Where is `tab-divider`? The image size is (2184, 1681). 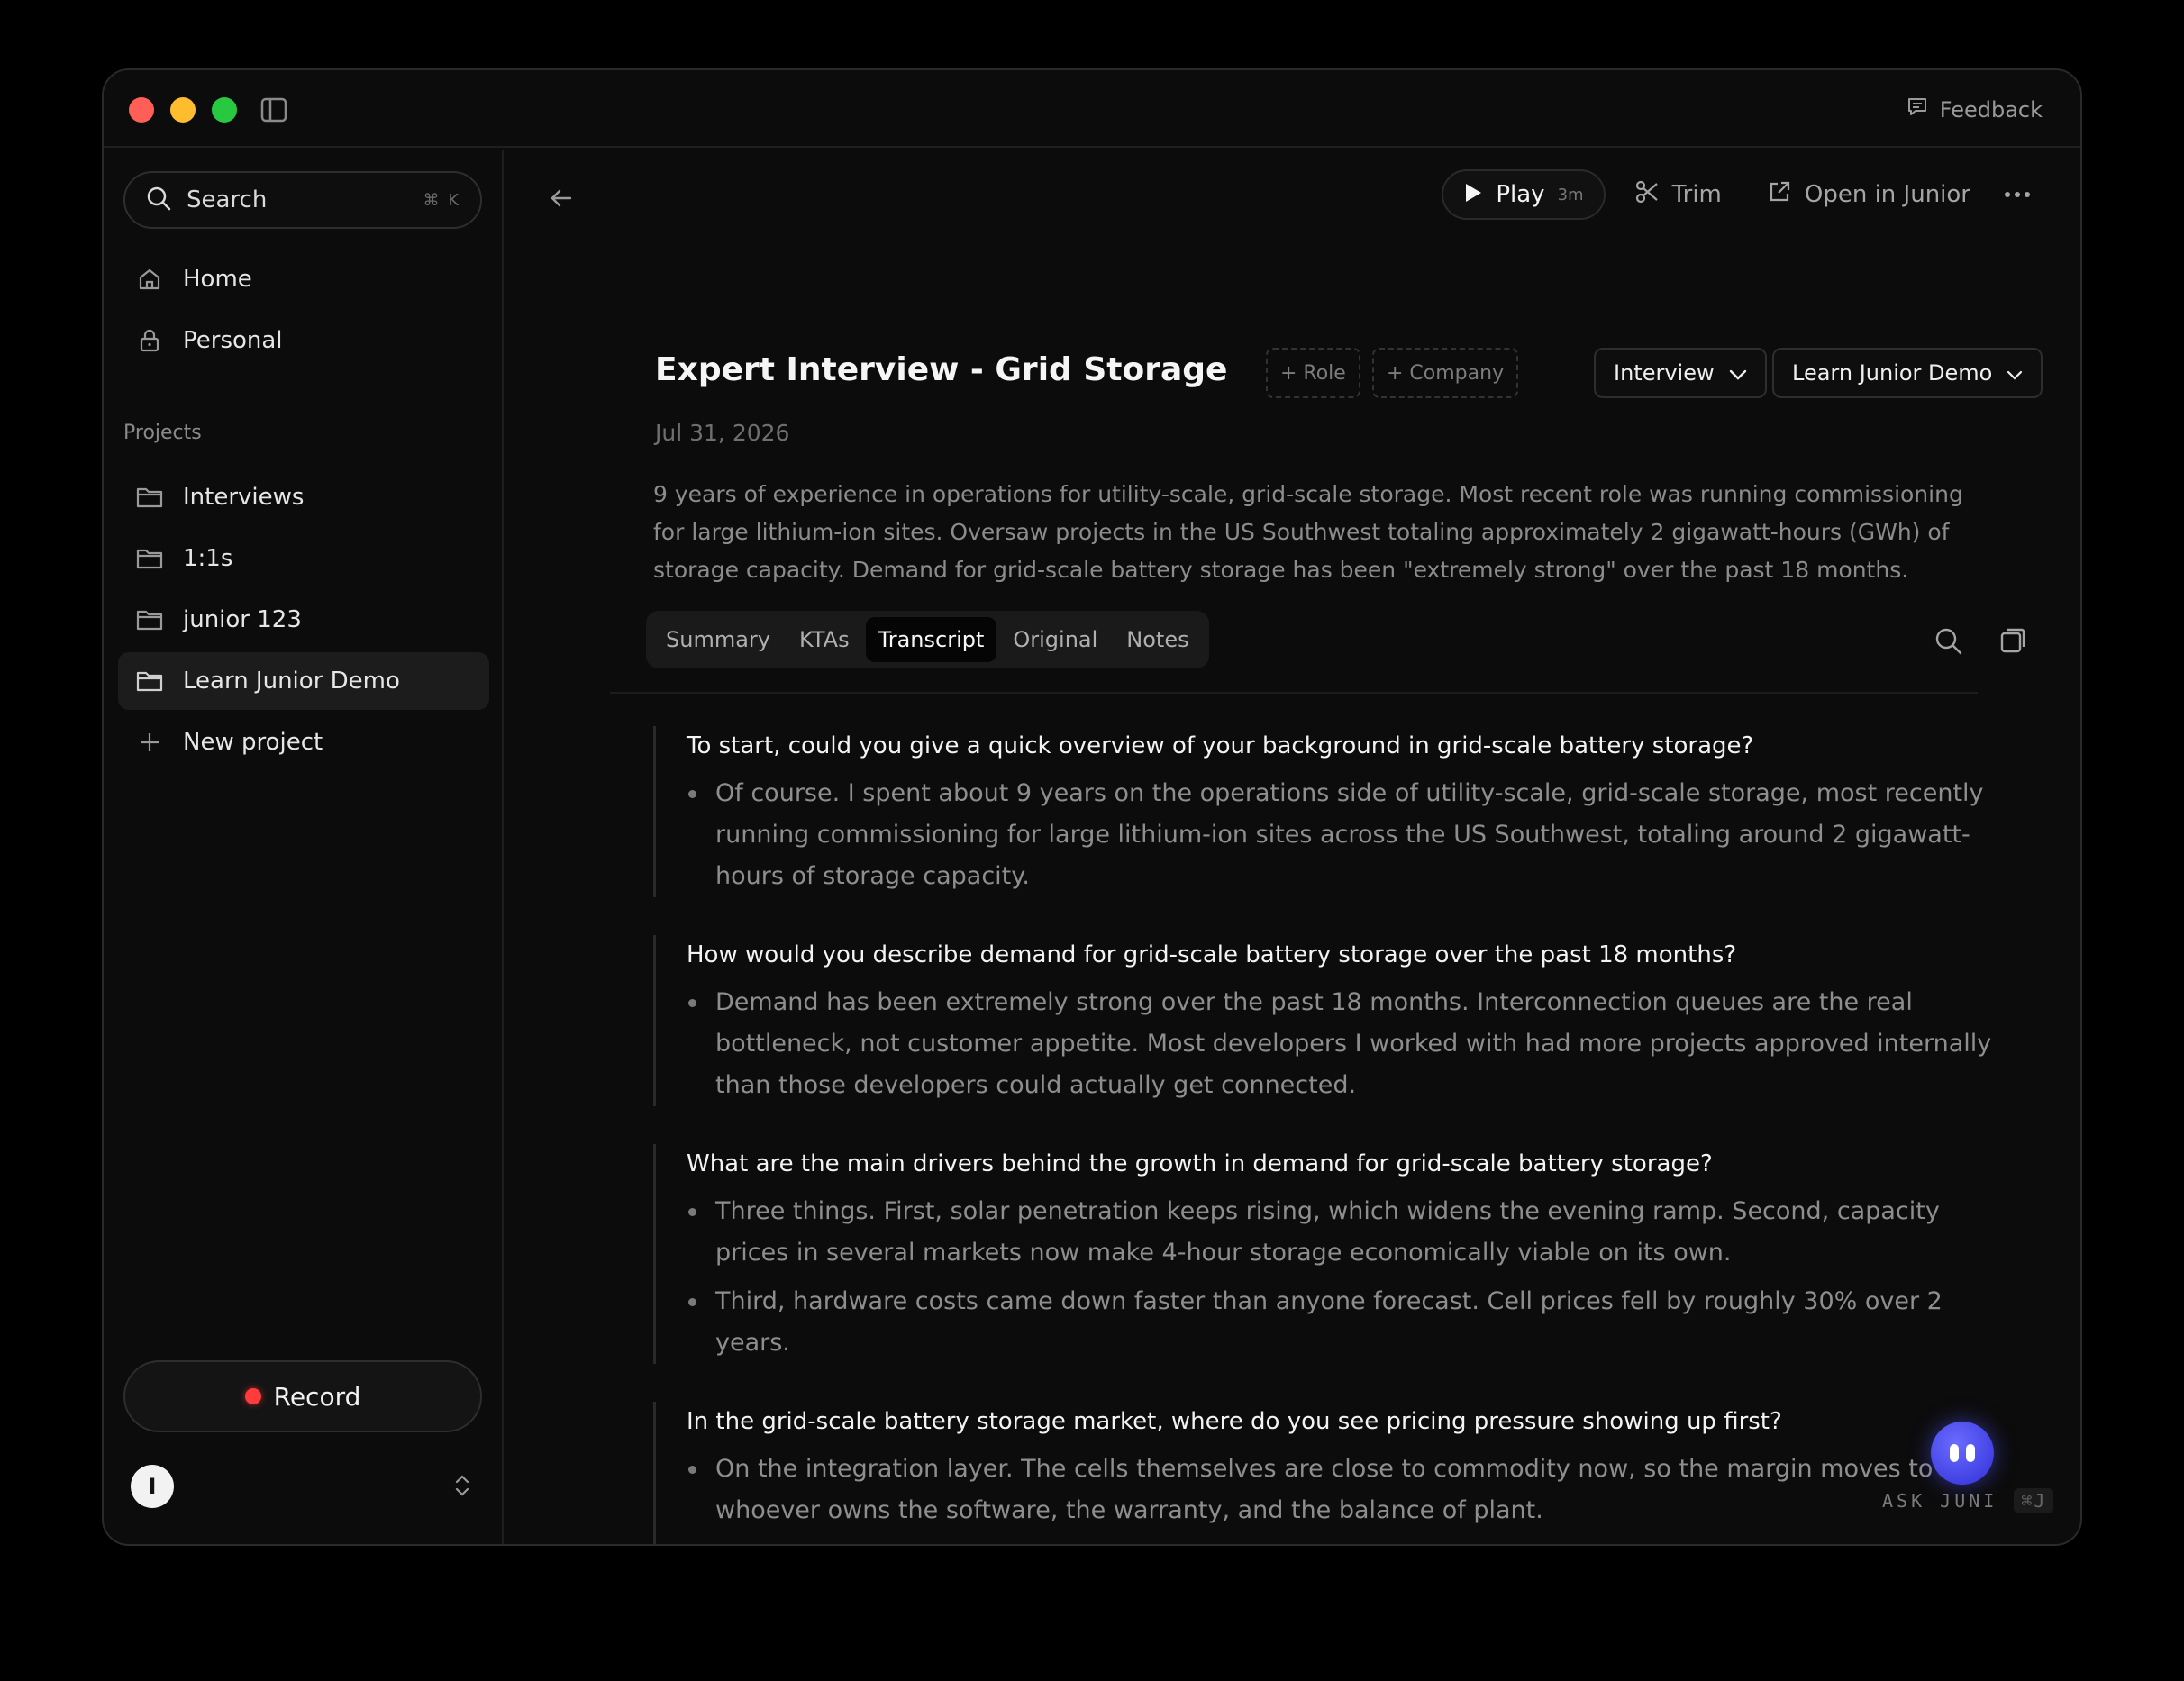 tab-divider is located at coordinates (1294, 693).